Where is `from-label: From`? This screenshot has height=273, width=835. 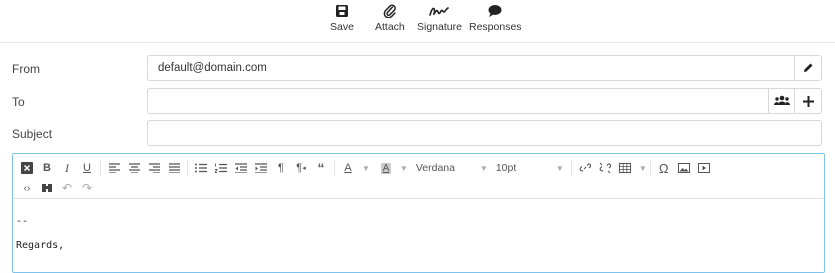 from-label: From is located at coordinates (26, 69).